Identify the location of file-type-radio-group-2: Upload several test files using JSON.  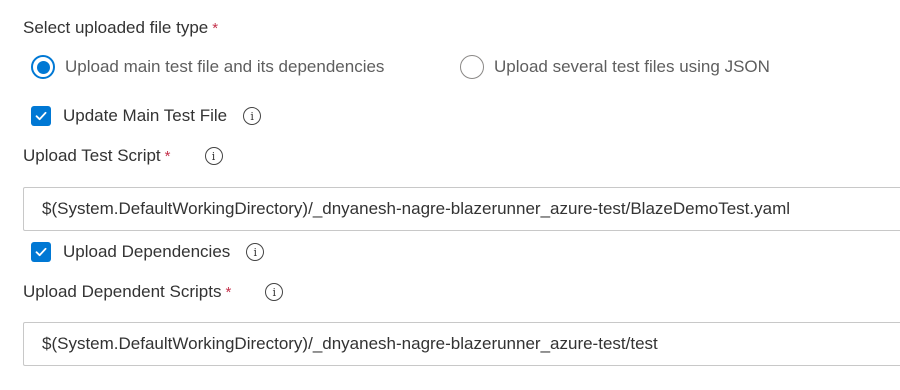
(615, 67).